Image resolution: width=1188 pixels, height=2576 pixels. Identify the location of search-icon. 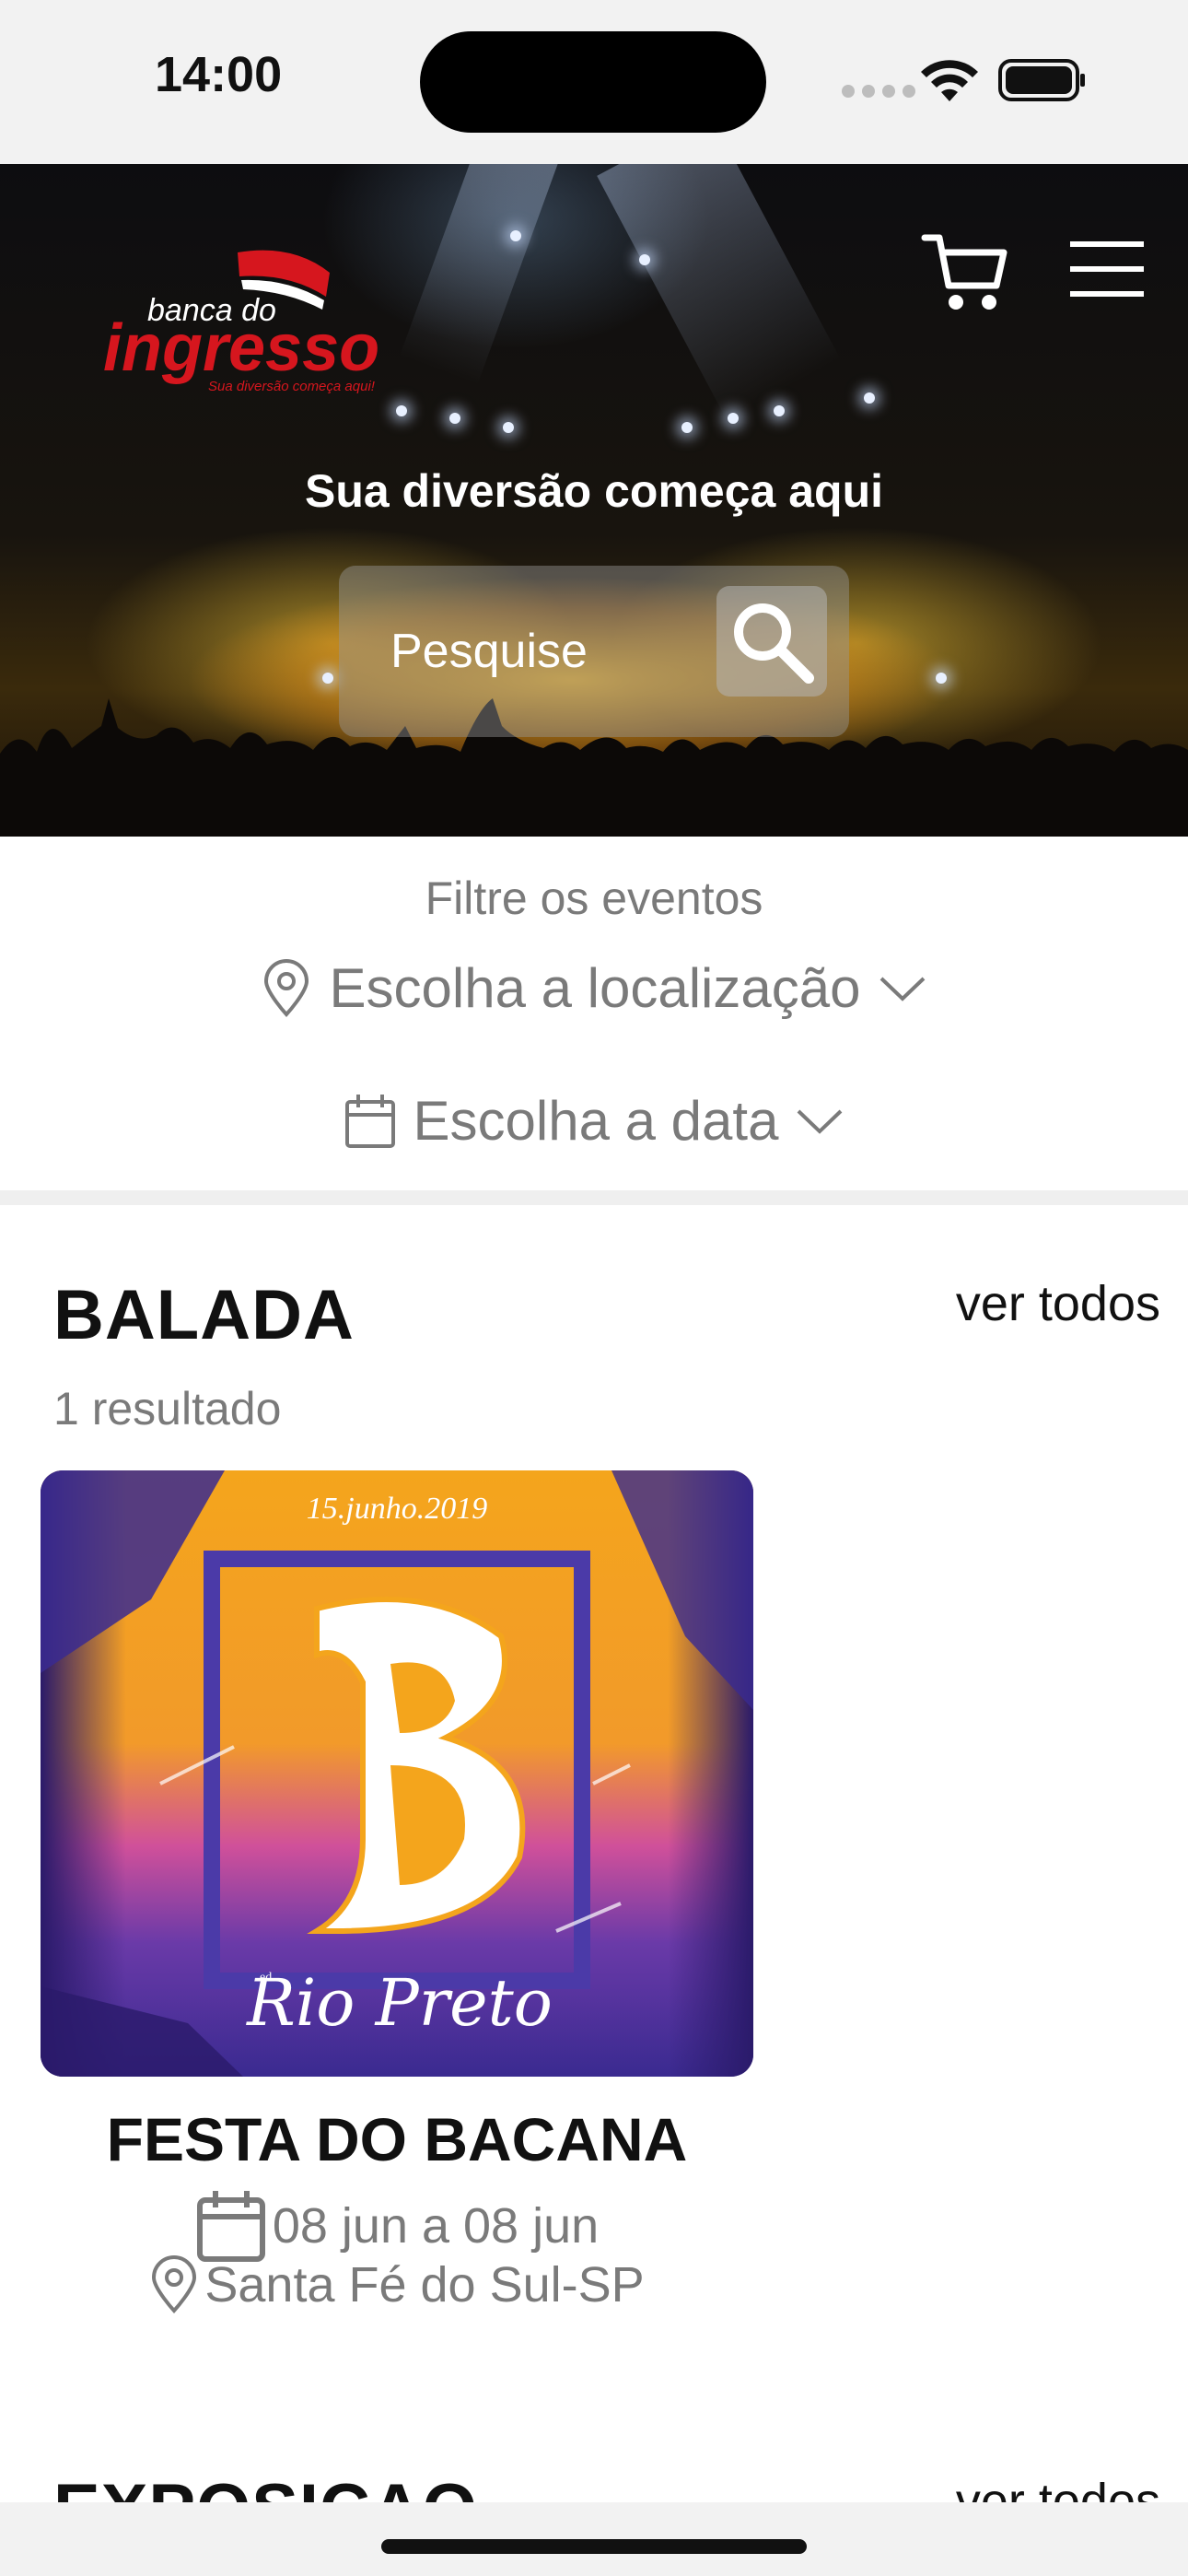
(774, 643).